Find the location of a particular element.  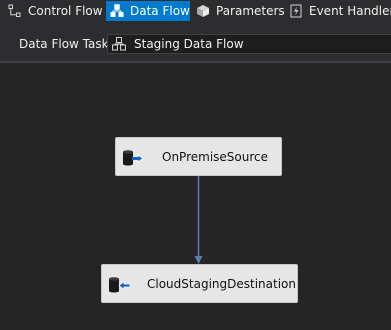

connector-arrowhead-icon is located at coordinates (198, 260).